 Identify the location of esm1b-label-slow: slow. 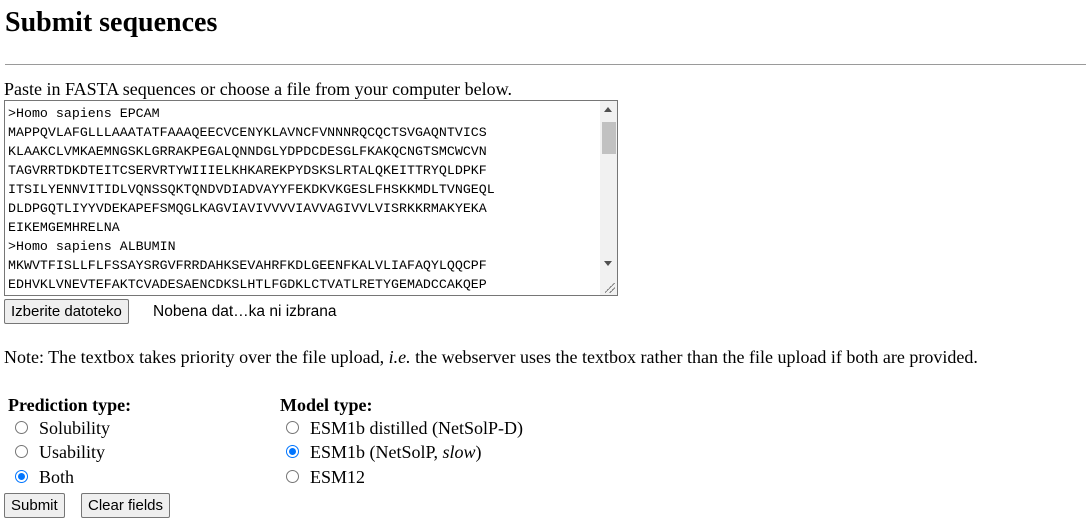
(459, 452).